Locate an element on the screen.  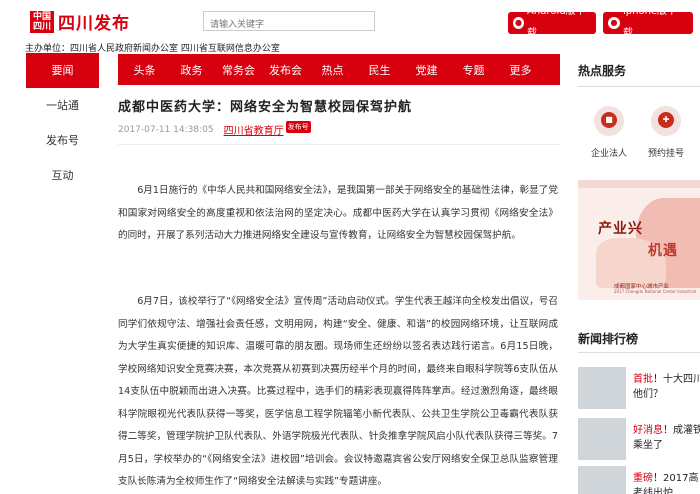
main-nav-item: 发布会 is located at coordinates (285, 70).